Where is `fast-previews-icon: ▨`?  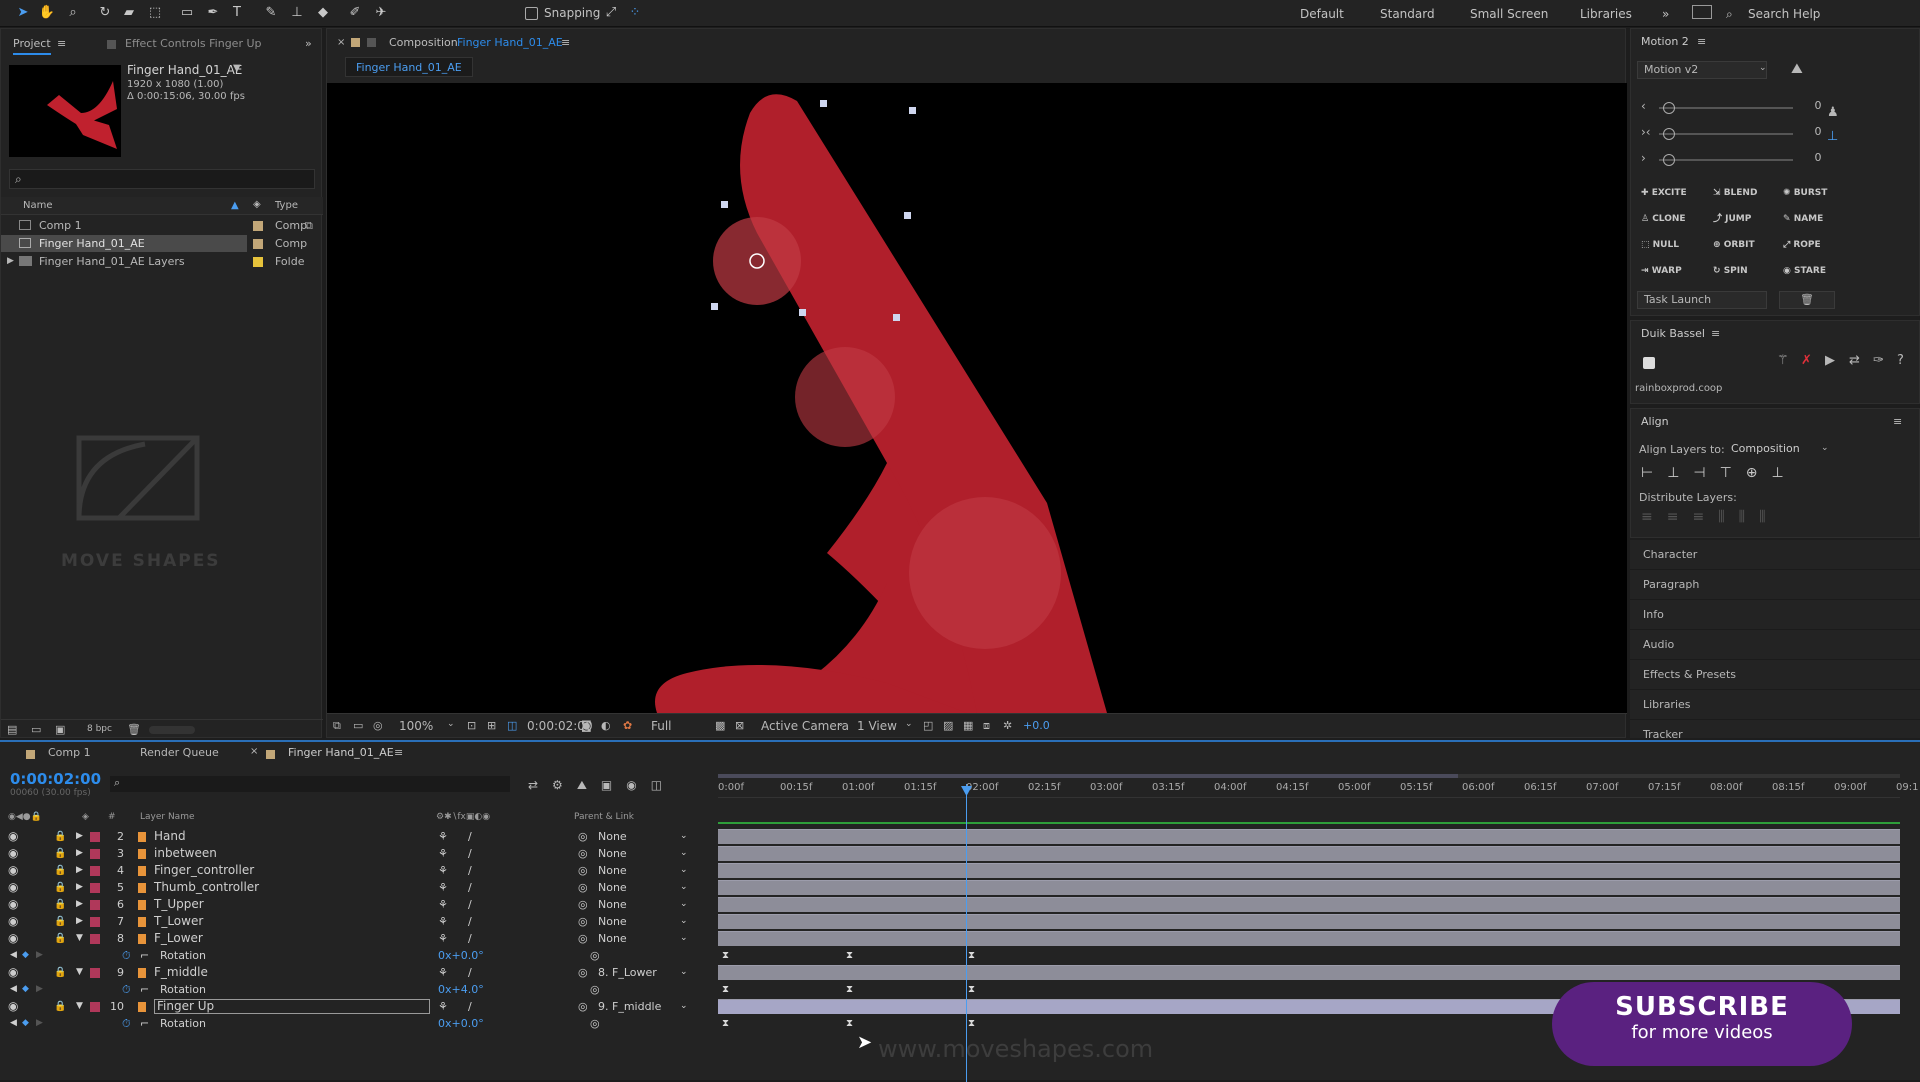 fast-previews-icon: ▨ is located at coordinates (948, 725).